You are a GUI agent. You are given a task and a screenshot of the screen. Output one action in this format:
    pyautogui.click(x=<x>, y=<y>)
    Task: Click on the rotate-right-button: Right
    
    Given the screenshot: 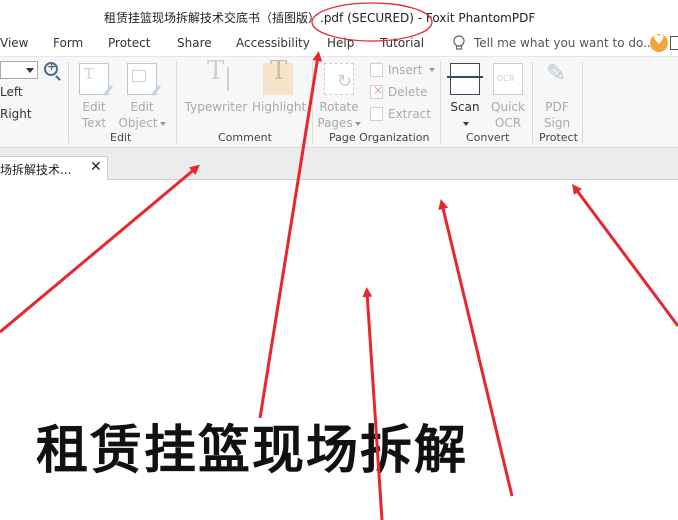 What is the action you would take?
    pyautogui.click(x=16, y=114)
    